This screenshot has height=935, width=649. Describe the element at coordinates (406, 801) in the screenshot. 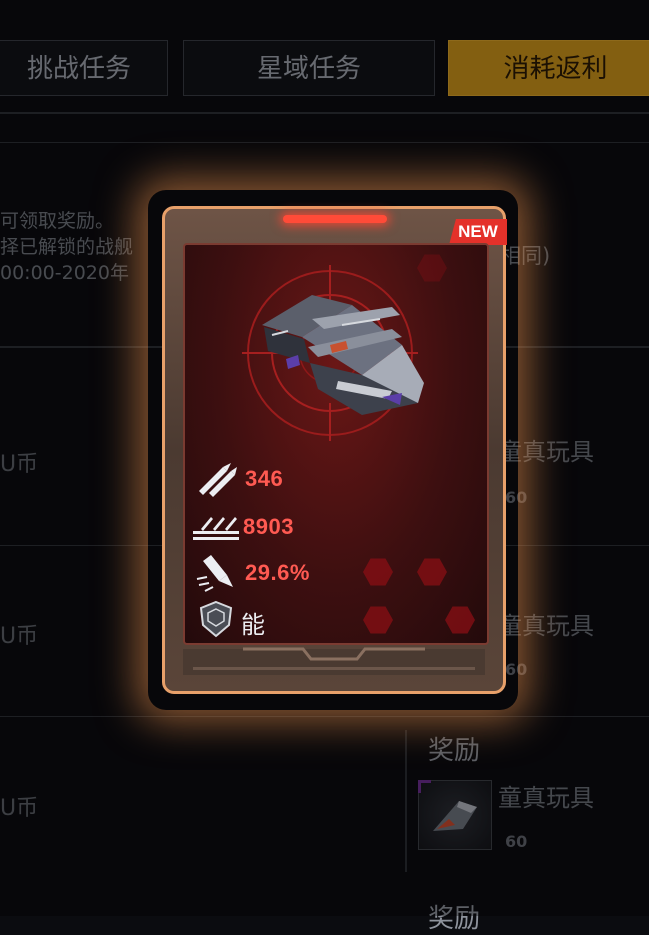

I see `column-divider` at that location.